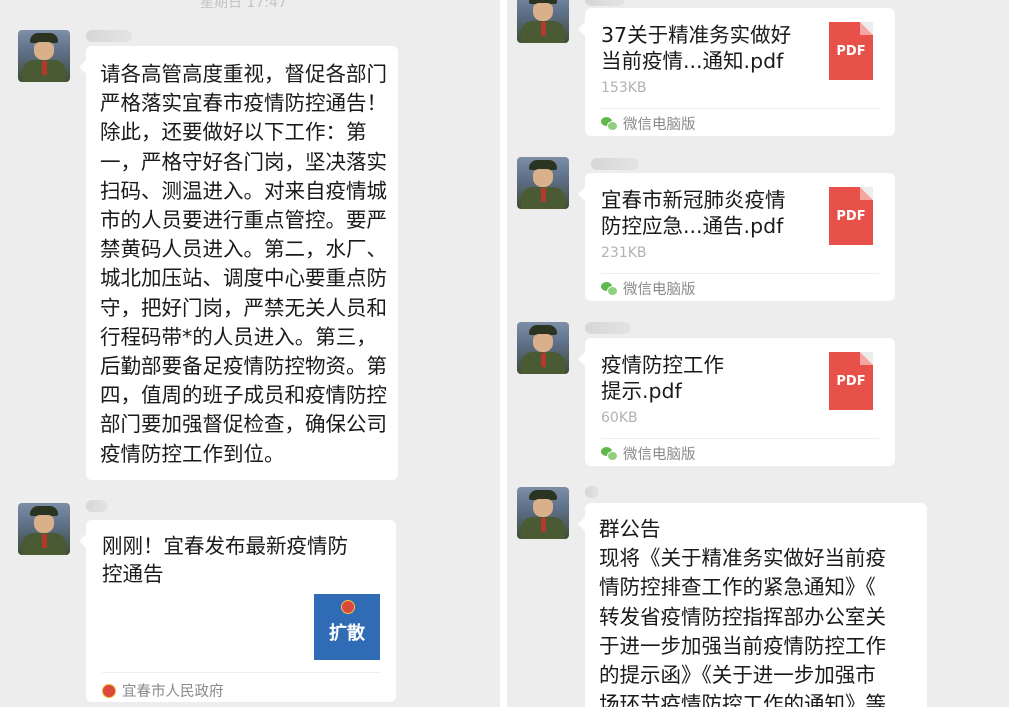 The image size is (1009, 707). I want to click on message-line: 请各高管高度重视，督促各部门, so click(243, 74).